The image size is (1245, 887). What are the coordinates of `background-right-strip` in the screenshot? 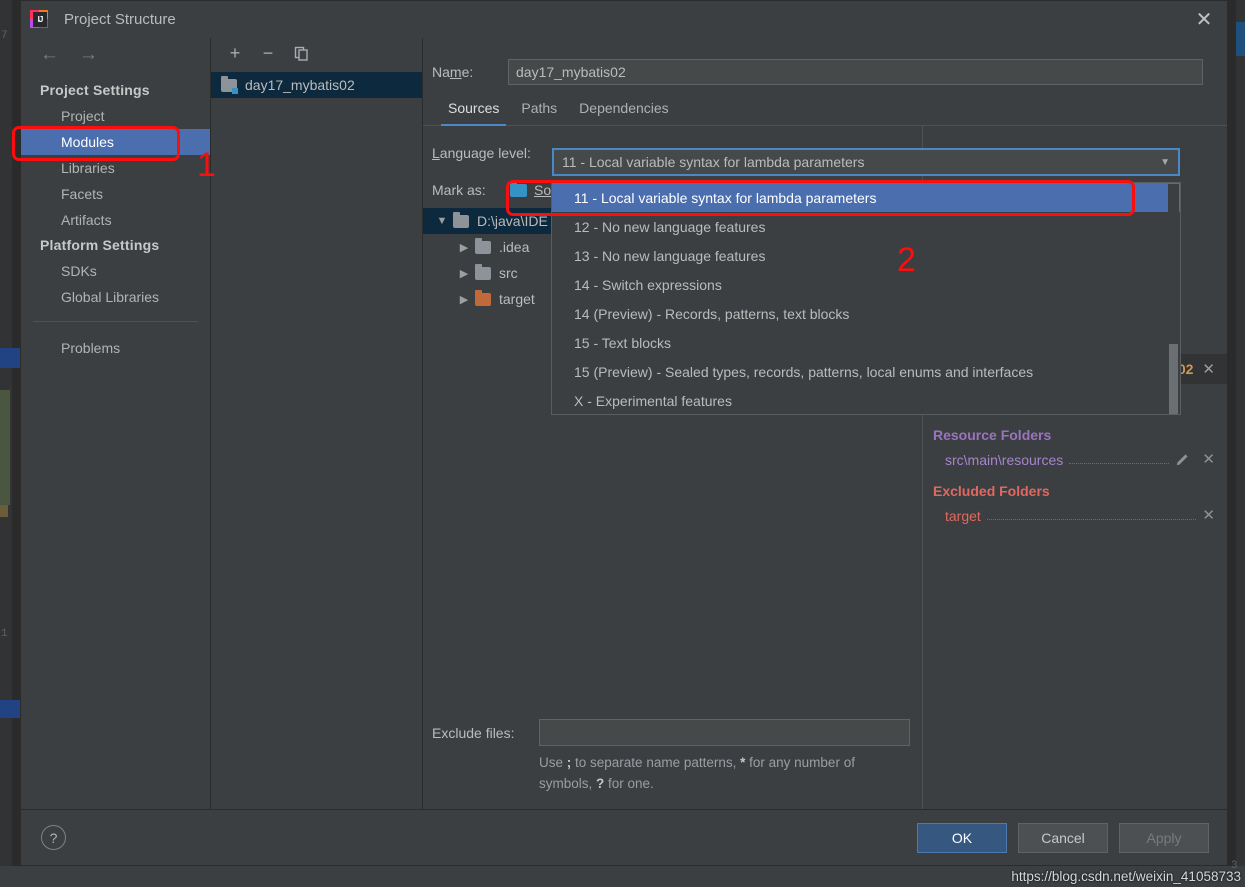 It's located at (1232, 443).